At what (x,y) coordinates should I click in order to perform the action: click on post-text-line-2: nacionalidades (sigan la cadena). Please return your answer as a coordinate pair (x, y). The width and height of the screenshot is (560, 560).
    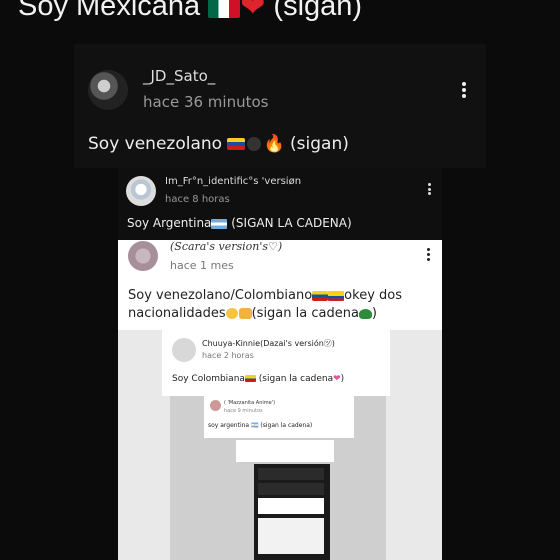
    Looking at the image, I should click on (252, 313).